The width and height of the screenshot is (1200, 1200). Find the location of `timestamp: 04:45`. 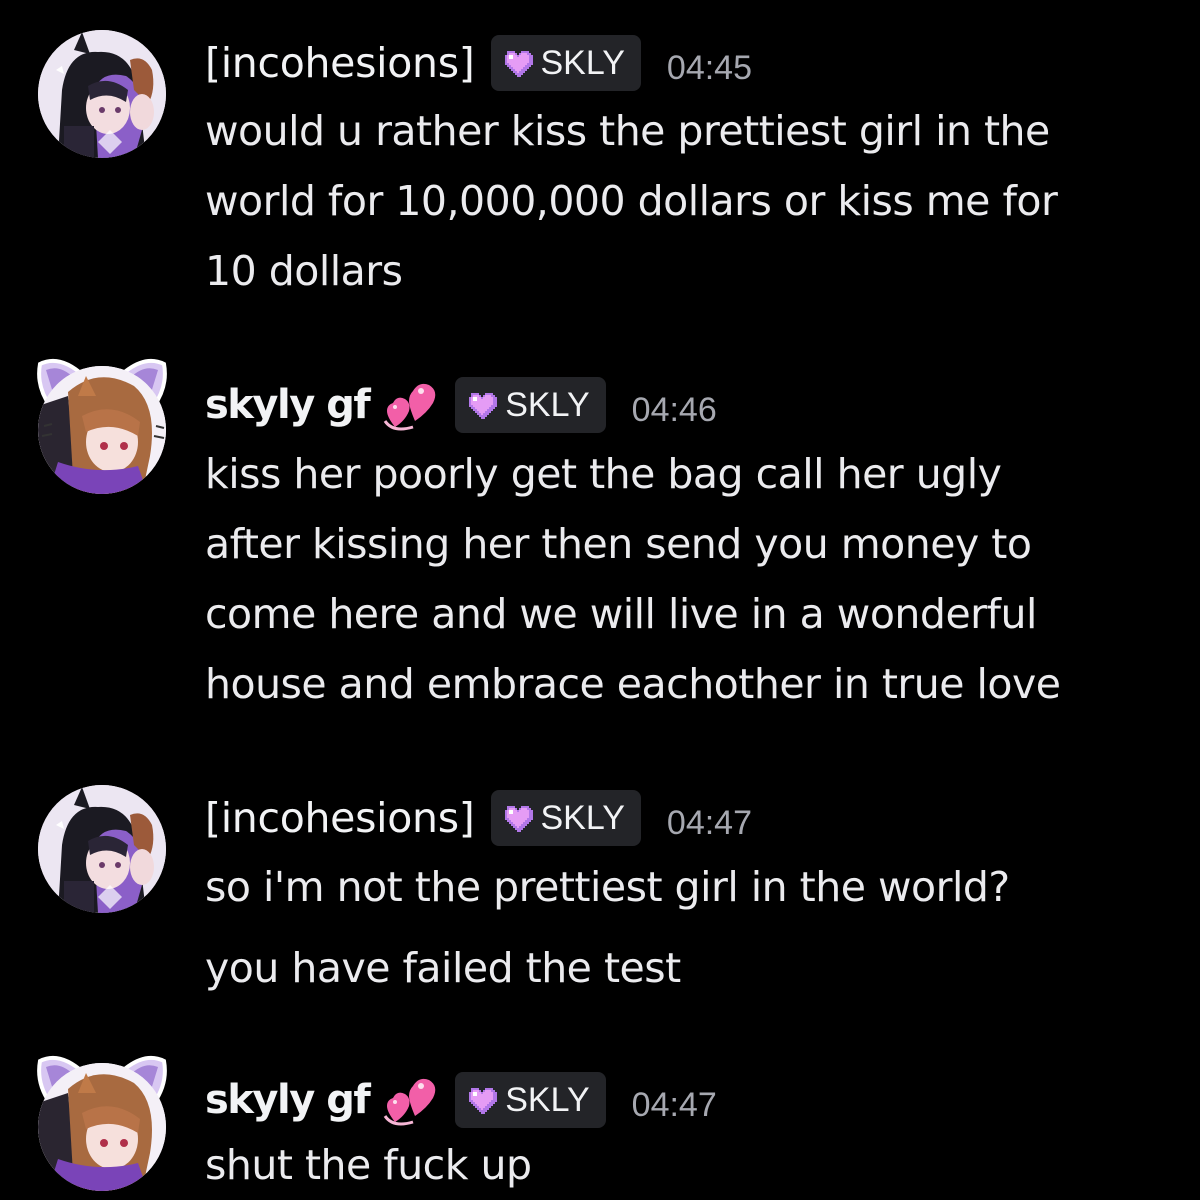

timestamp: 04:45 is located at coordinates (709, 67).